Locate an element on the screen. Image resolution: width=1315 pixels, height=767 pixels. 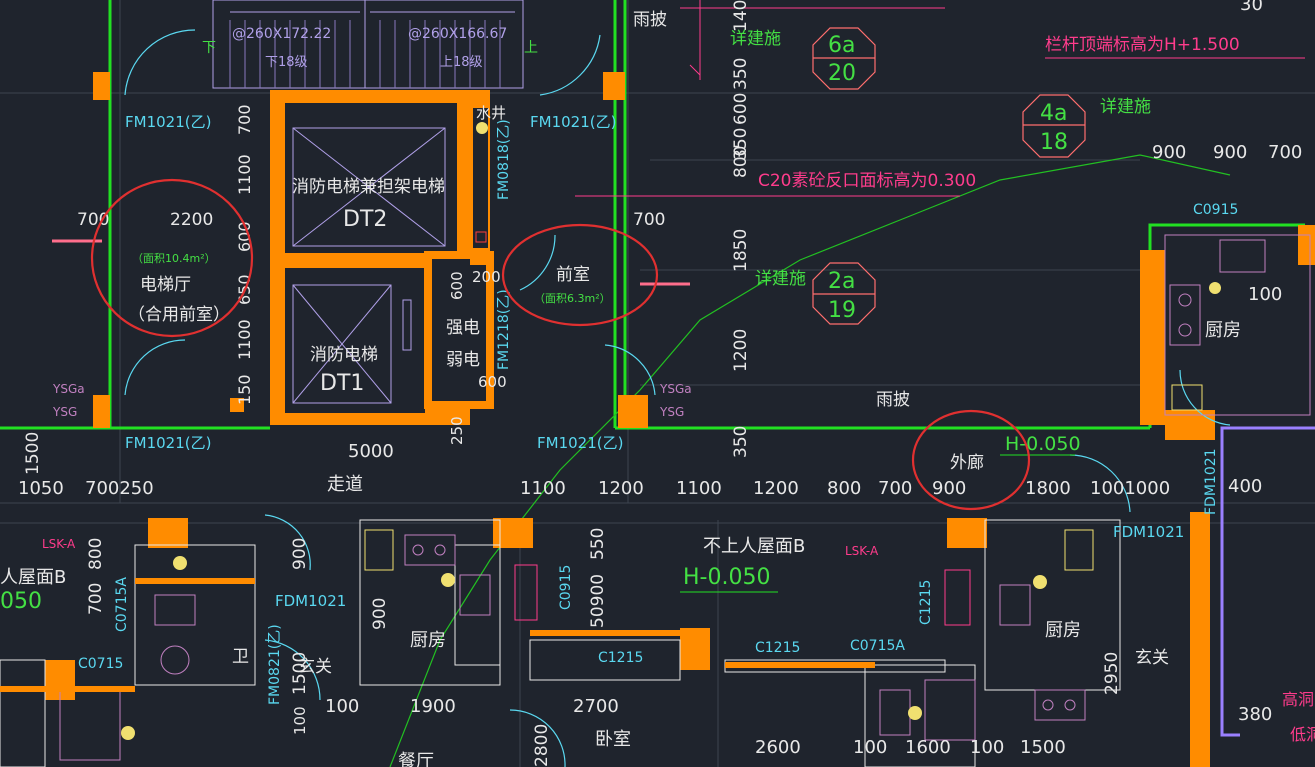
elevator-dt1-name: 消防电梯 is located at coordinates (344, 355).